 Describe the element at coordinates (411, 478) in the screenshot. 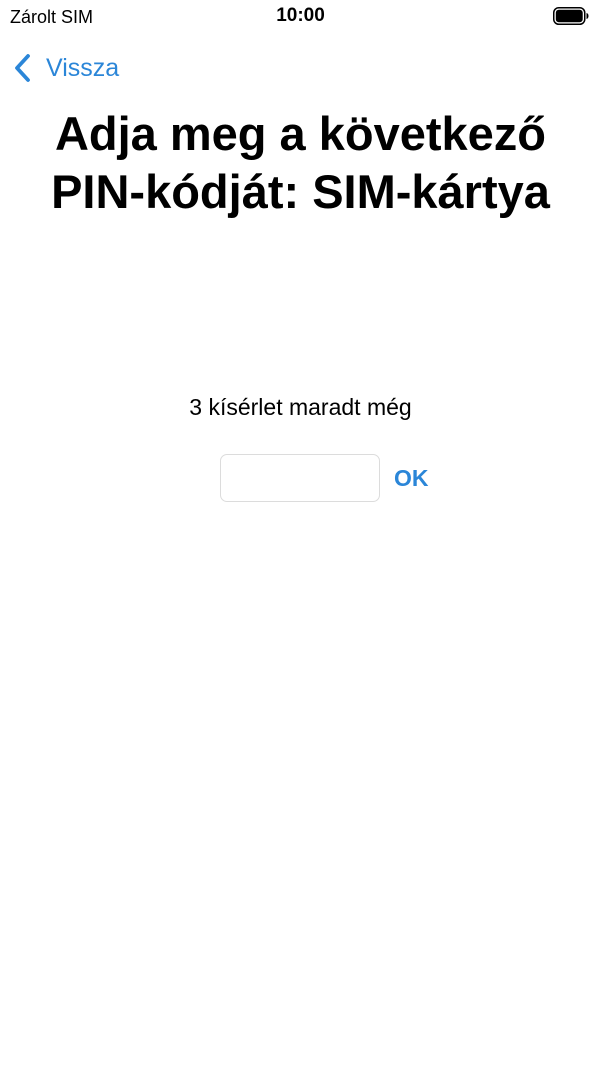

I see `ok-button: OK` at that location.